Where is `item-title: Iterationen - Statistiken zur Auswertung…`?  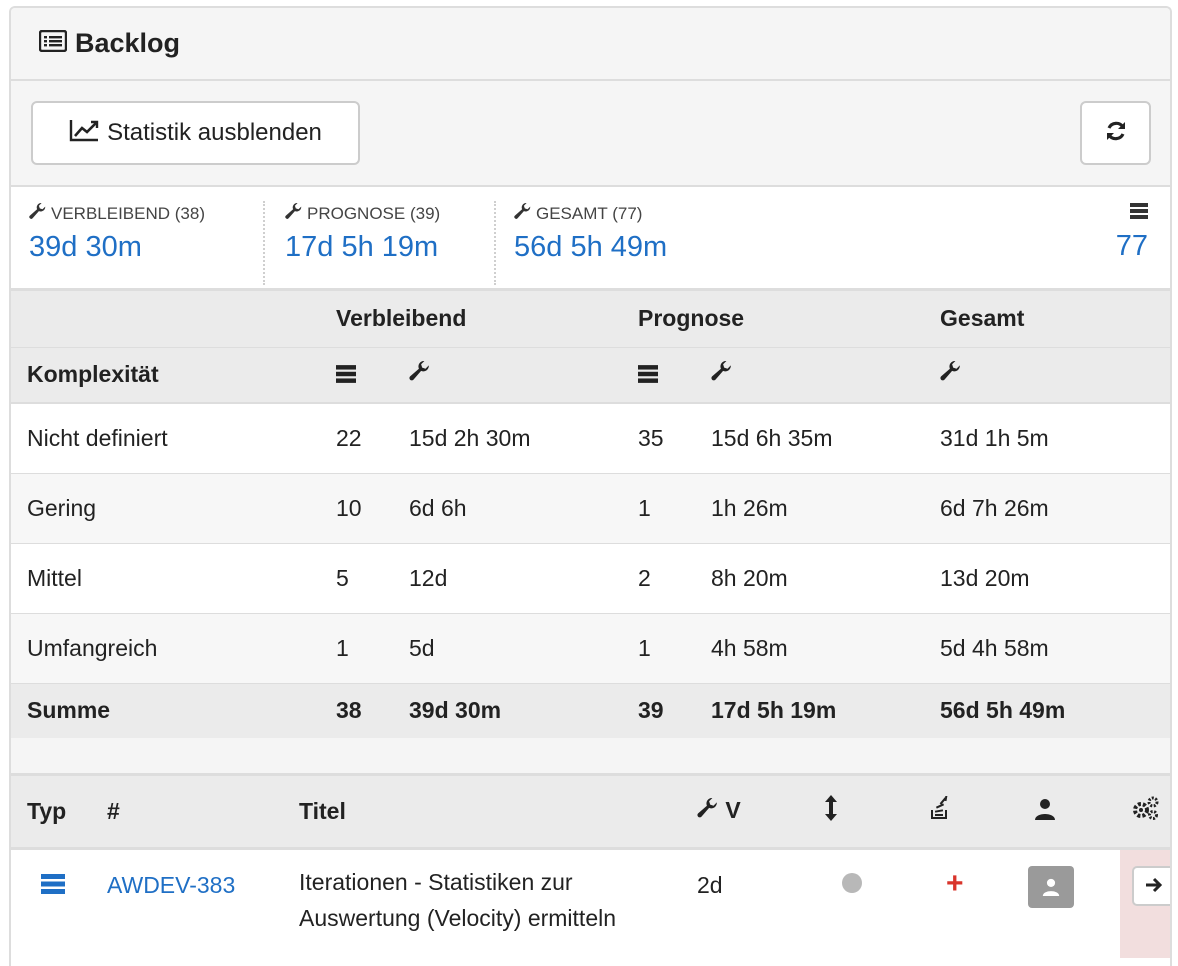
item-title: Iterationen - Statistiken zur Auswertung… is located at coordinates (458, 899).